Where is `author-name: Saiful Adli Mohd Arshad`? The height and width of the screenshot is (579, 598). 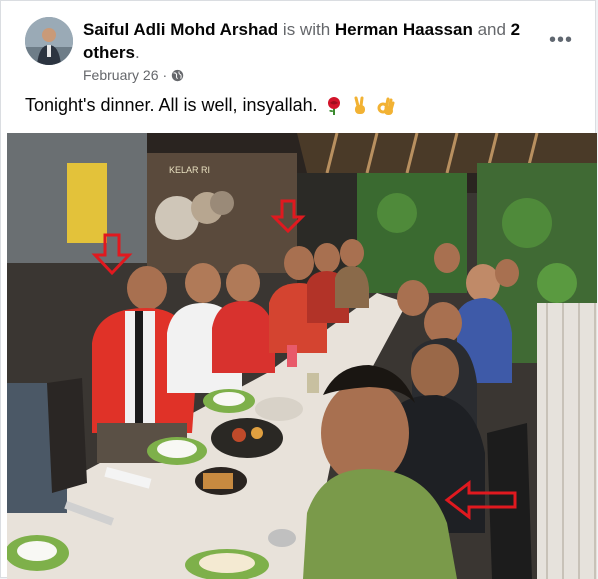
author-name: Saiful Adli Mohd Arshad is located at coordinates (180, 29).